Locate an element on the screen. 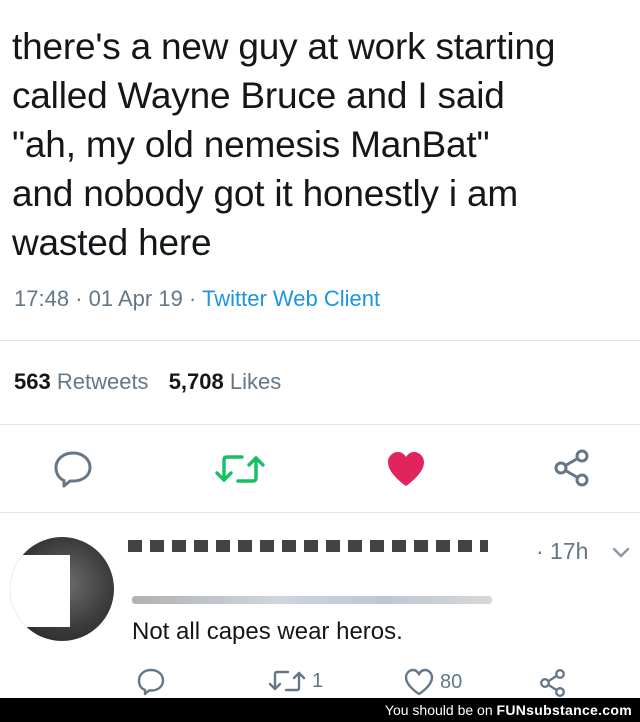 The width and height of the screenshot is (640, 722). reply-share-button is located at coordinates (553, 683).